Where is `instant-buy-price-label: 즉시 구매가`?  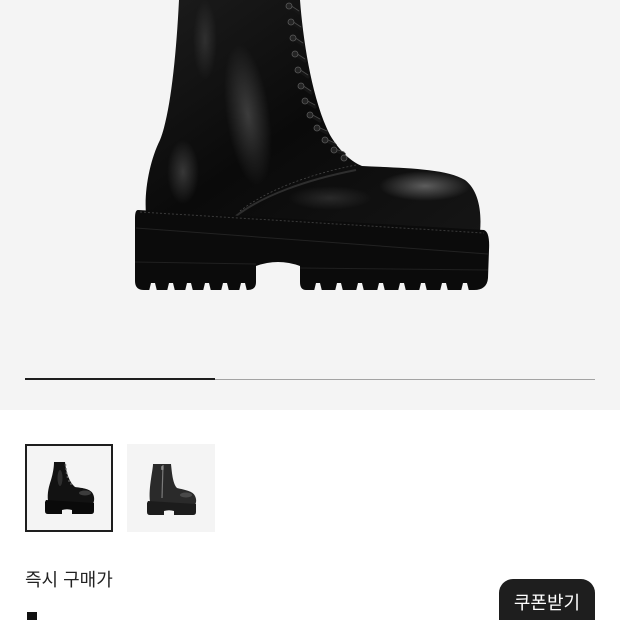 instant-buy-price-label: 즉시 구매가 is located at coordinates (69, 580).